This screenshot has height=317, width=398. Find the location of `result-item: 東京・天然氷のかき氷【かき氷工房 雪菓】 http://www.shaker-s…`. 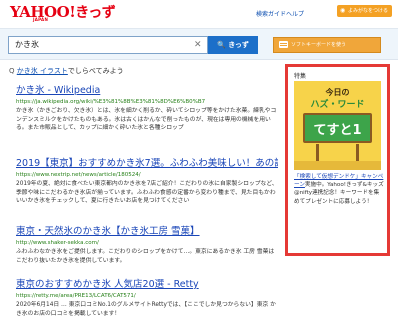

result-item: 東京・天然氷のかき氷【かき氷工房 雪菓】 http://www.shaker-s… is located at coordinates (147, 244).